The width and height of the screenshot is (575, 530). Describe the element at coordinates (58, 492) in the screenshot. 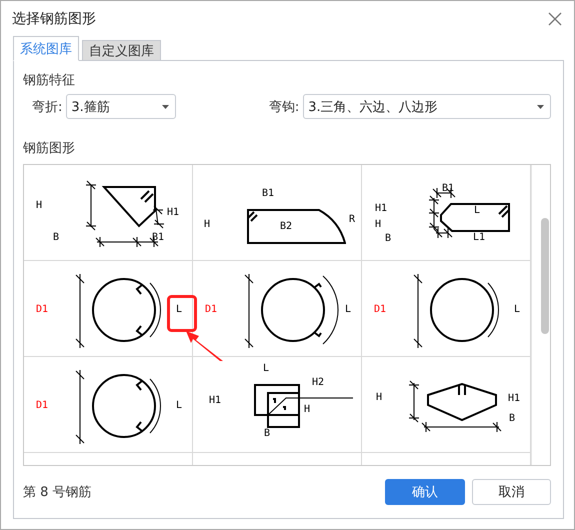

I see `status-text: 第 8 号钢筋` at that location.